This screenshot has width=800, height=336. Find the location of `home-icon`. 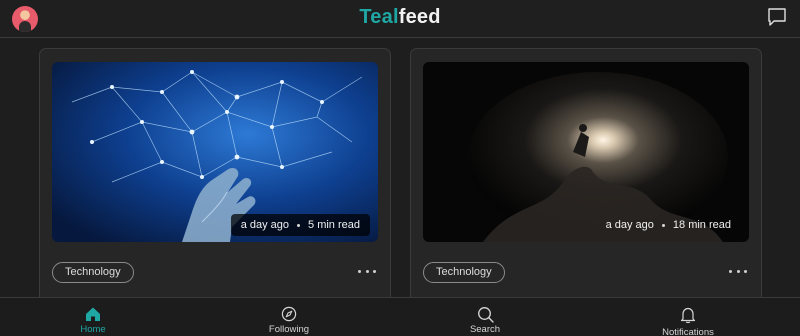

home-icon is located at coordinates (93, 314).